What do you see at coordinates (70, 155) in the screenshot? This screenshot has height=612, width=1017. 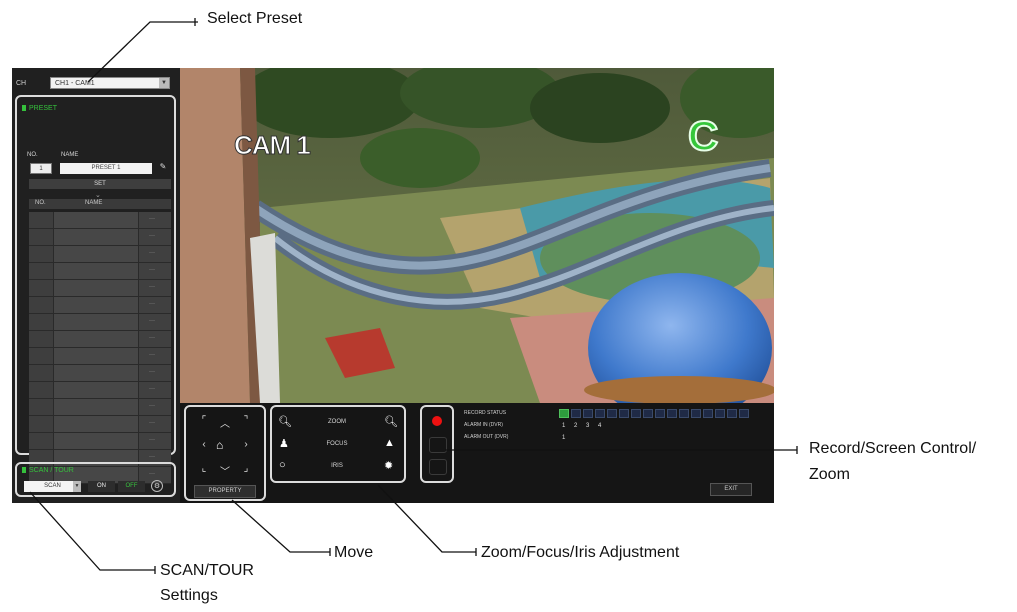 I see `preset-name-label: NAME` at bounding box center [70, 155].